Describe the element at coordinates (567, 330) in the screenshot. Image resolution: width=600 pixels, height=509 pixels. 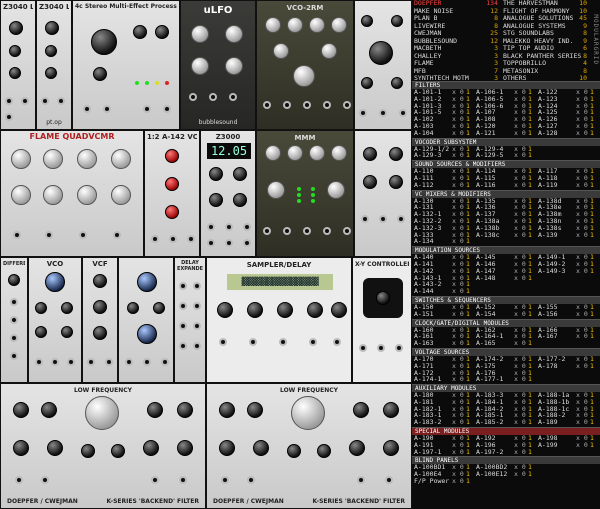
I see `module-list-item: A-166 x 01` at that location.